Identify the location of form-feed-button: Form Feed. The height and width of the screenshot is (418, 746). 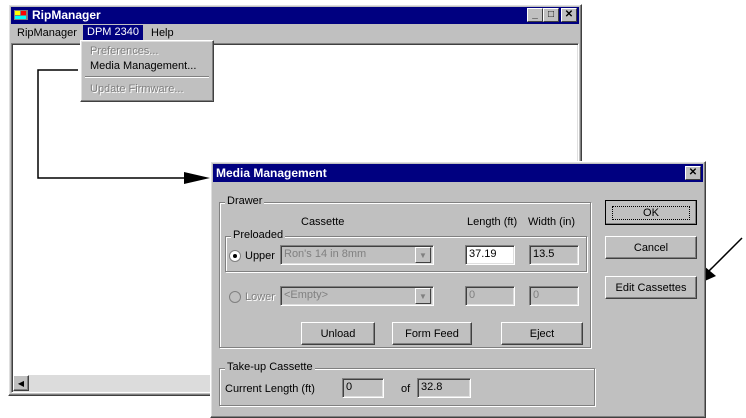
(432, 333).